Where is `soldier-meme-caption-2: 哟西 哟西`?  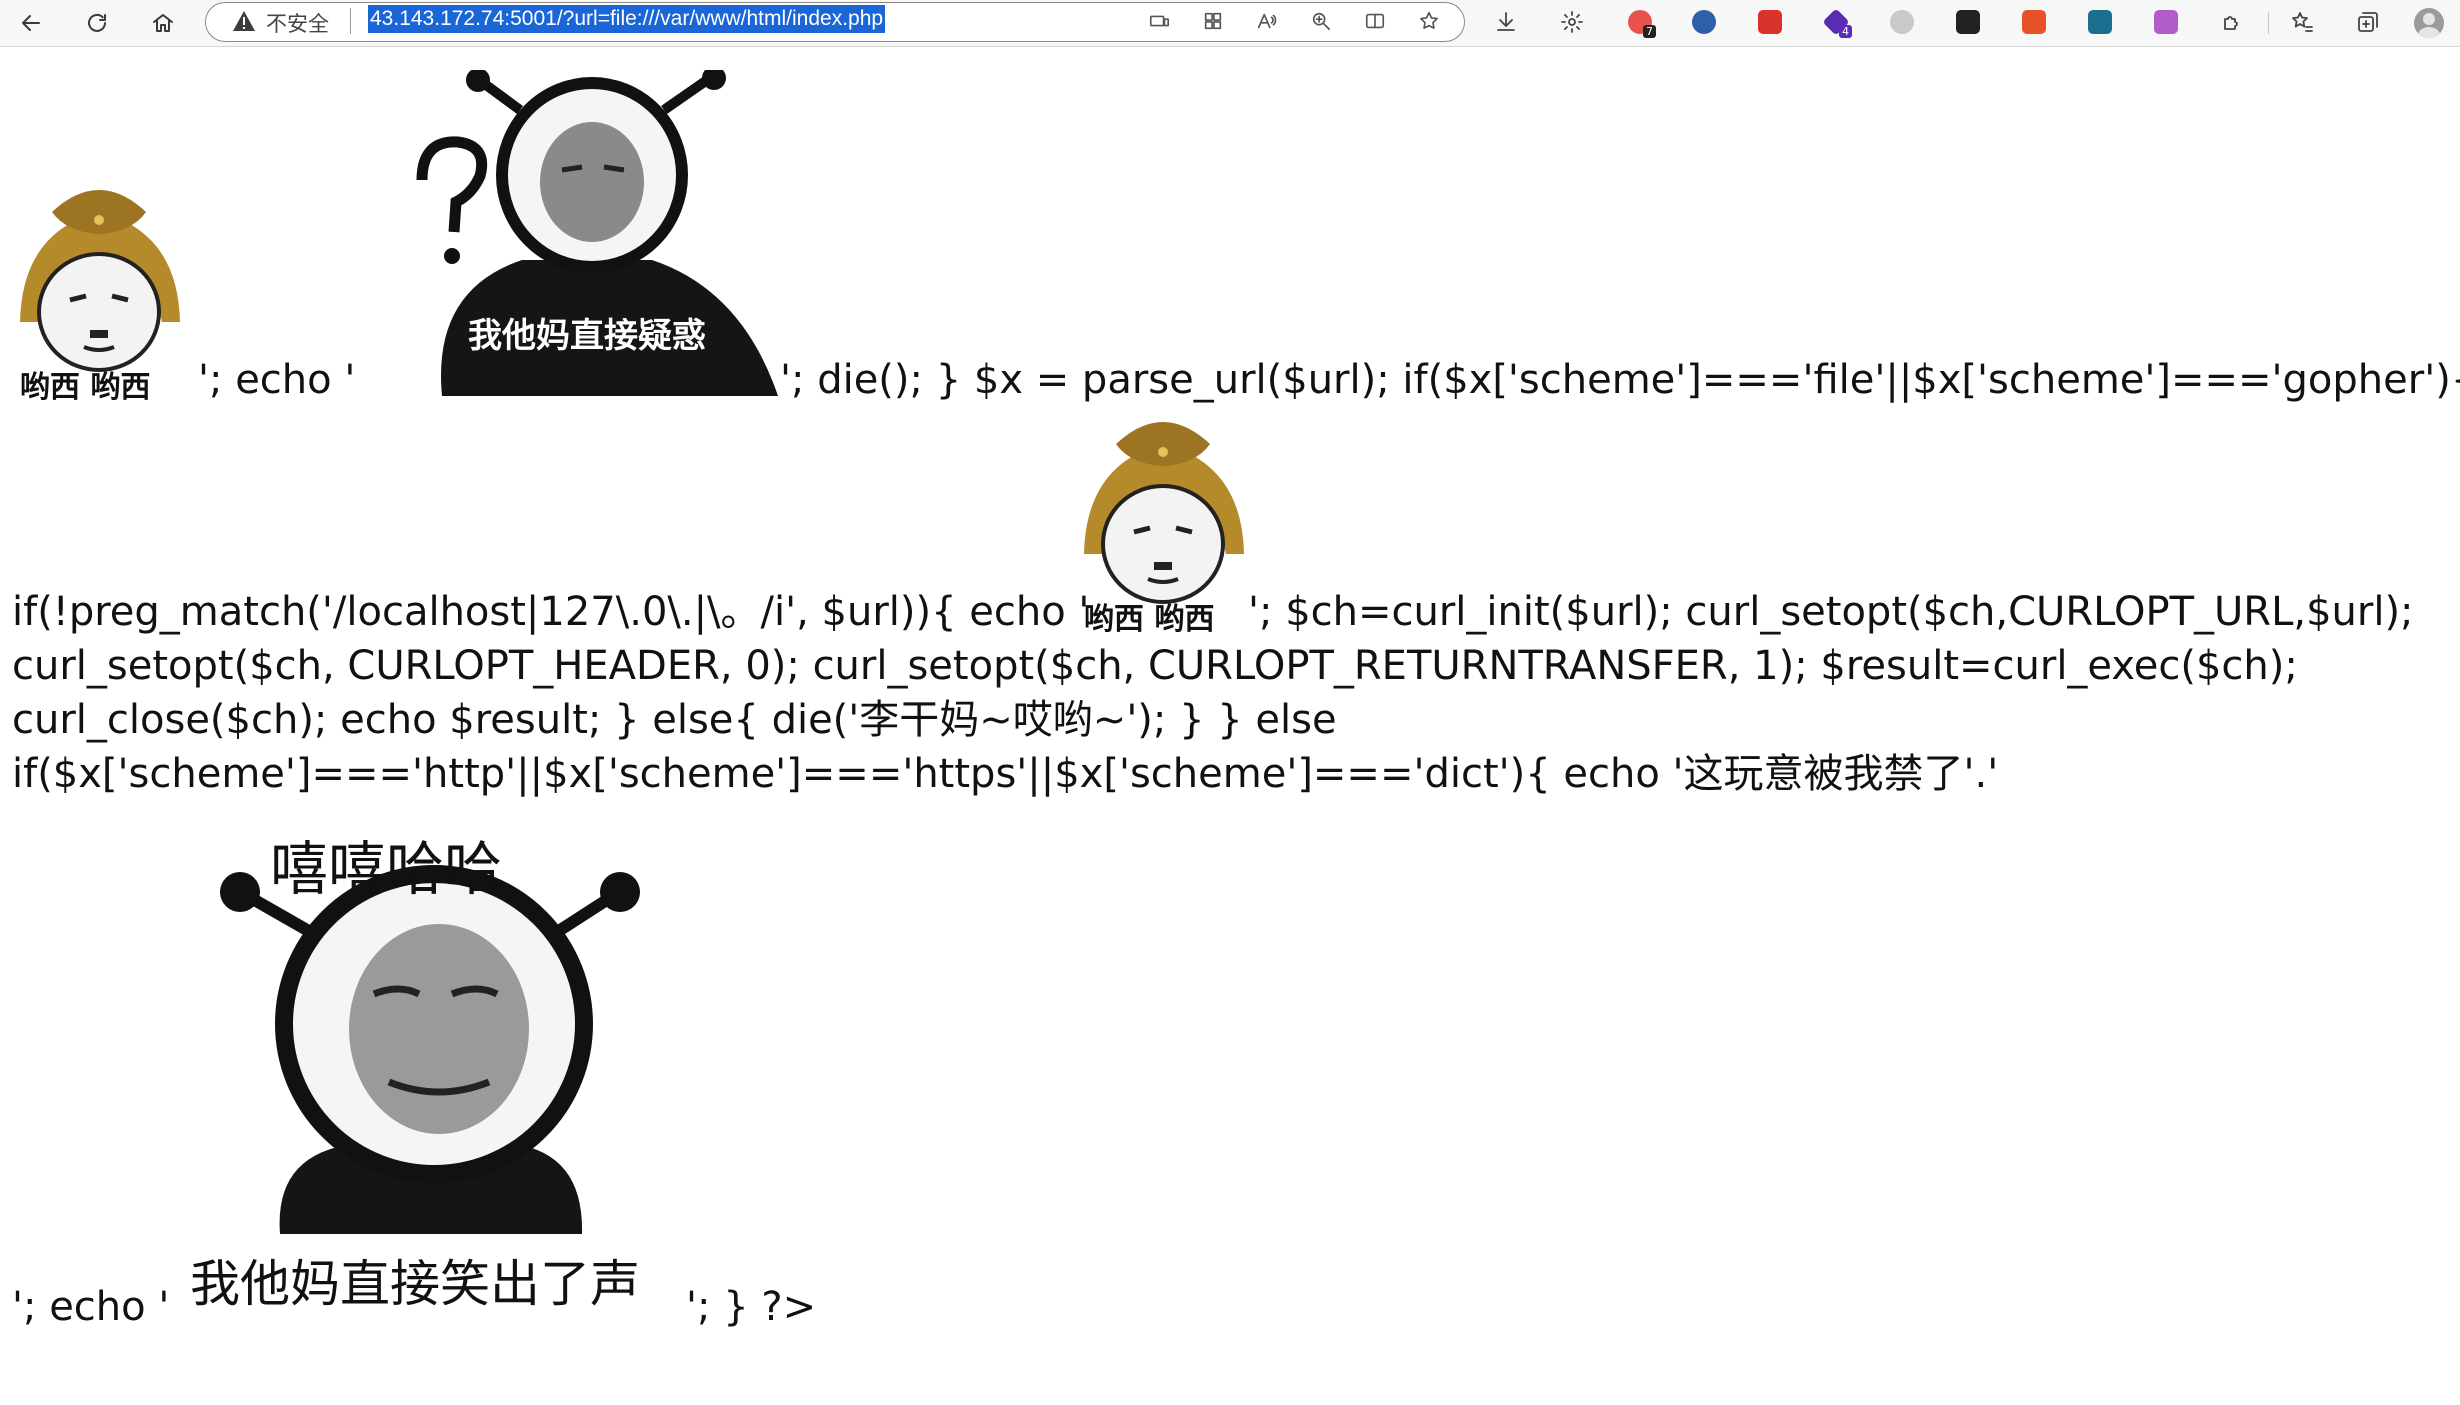 soldier-meme-caption-2: 哟西 哟西 is located at coordinates (1149, 617).